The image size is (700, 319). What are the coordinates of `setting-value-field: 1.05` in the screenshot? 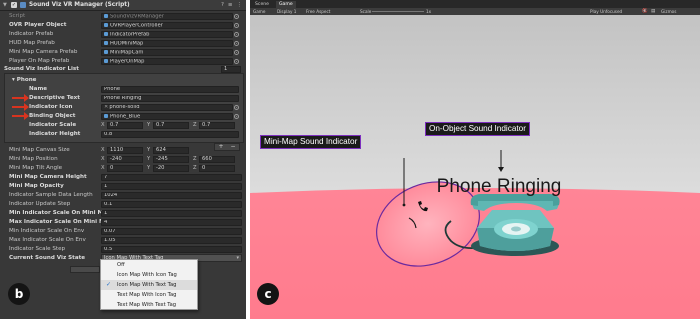 It's located at (171, 240).